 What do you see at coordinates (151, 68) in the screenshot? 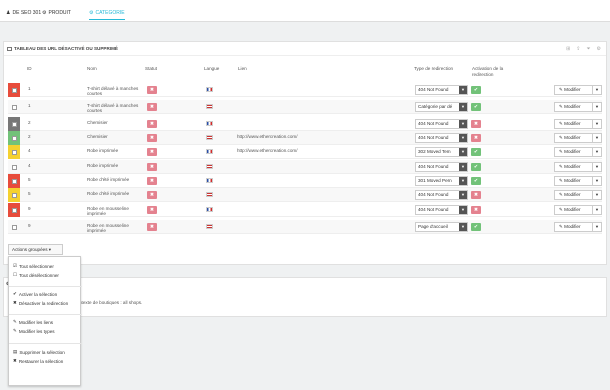
I see `col-statut: Statut` at bounding box center [151, 68].